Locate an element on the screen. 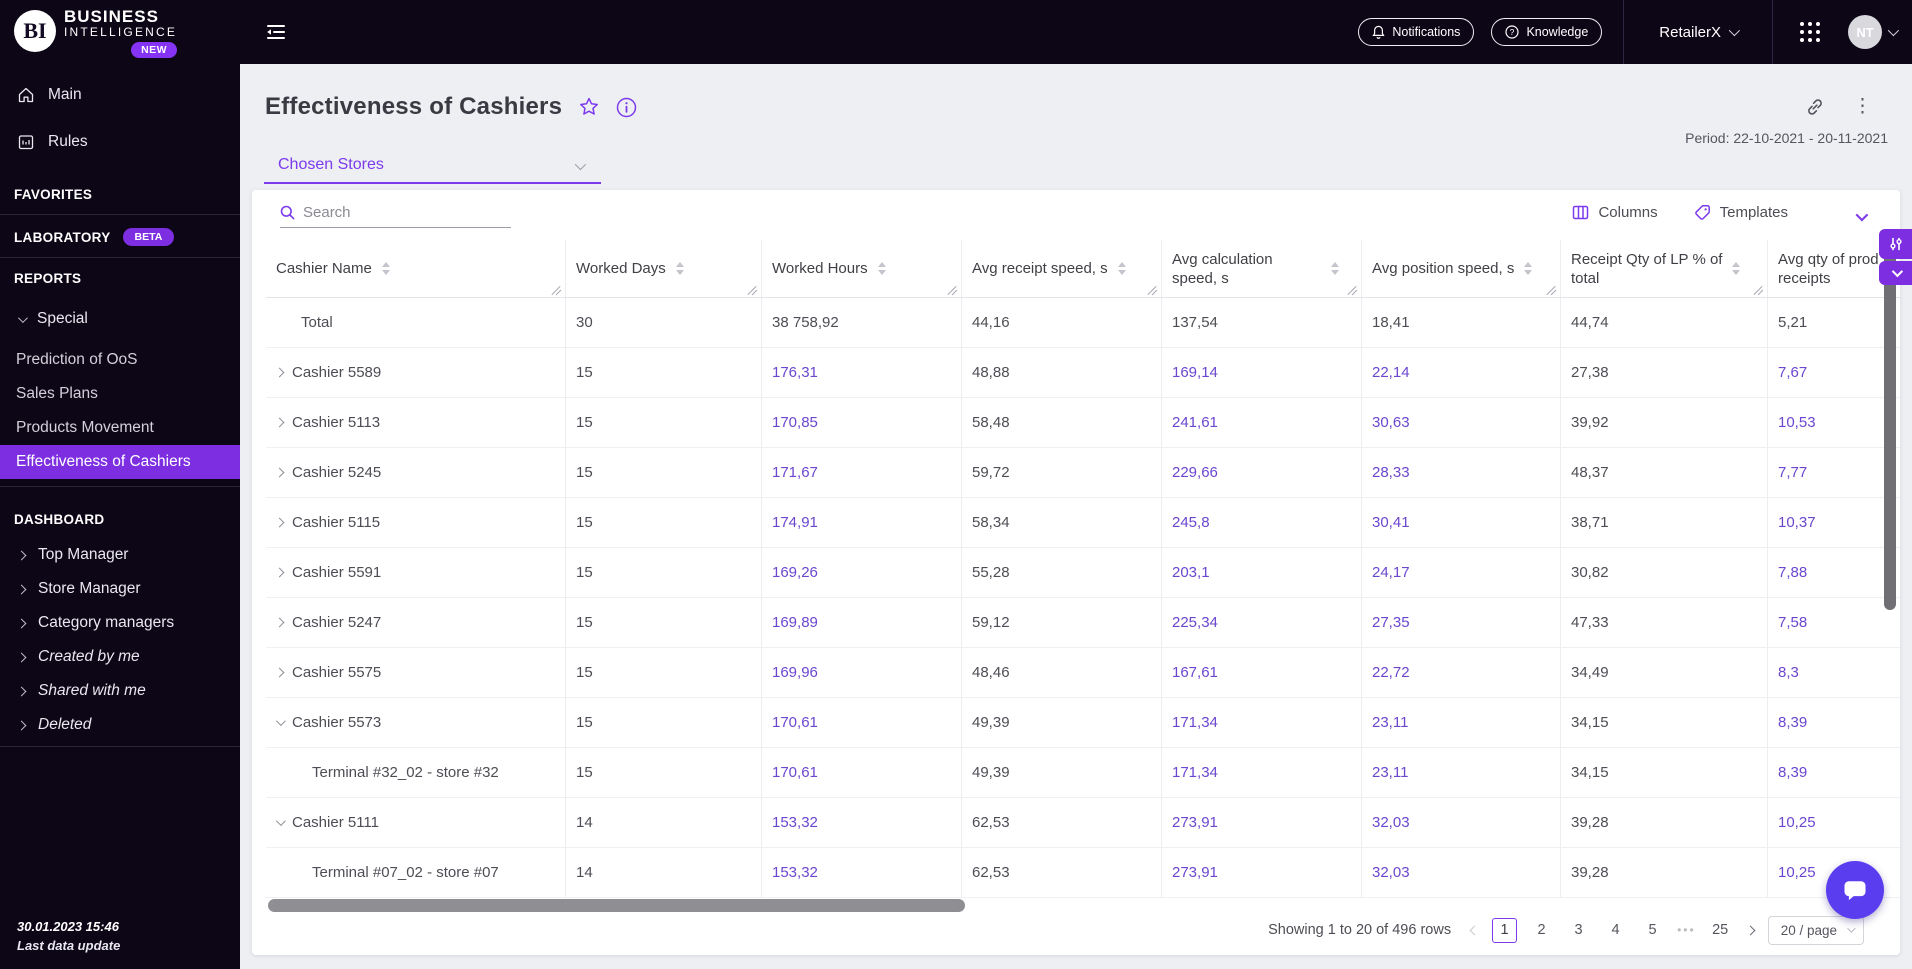  column-header: Worked Hours is located at coordinates (862, 268).